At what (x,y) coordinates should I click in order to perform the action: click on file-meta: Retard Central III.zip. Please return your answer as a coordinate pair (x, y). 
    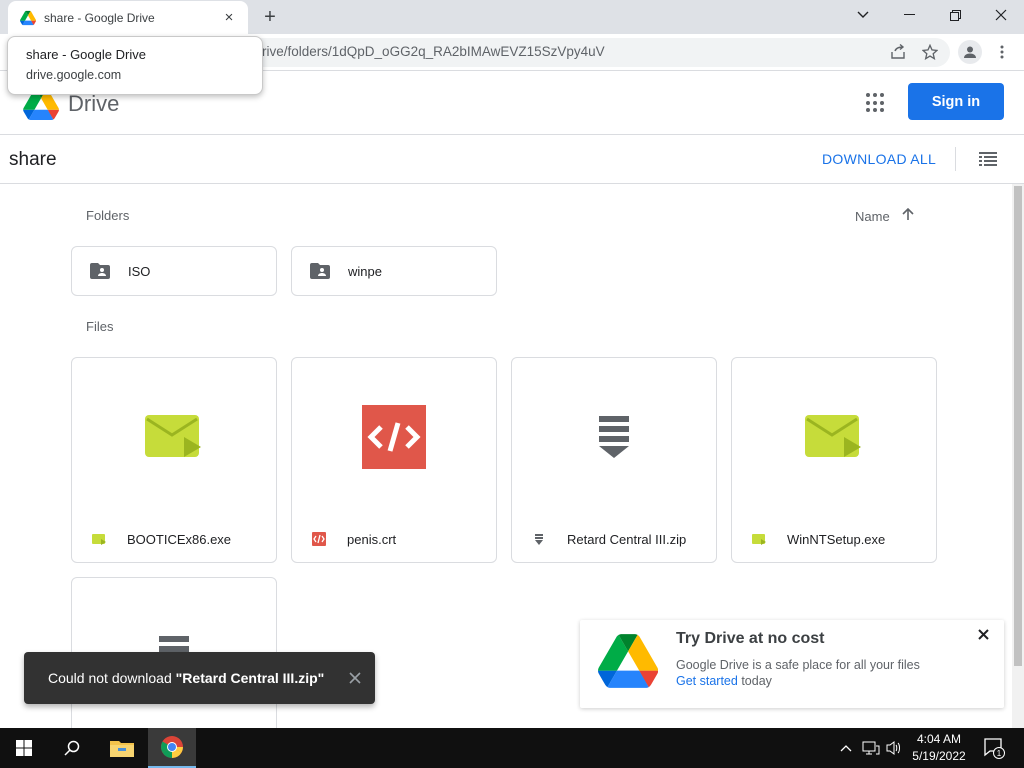
    Looking at the image, I should click on (614, 539).